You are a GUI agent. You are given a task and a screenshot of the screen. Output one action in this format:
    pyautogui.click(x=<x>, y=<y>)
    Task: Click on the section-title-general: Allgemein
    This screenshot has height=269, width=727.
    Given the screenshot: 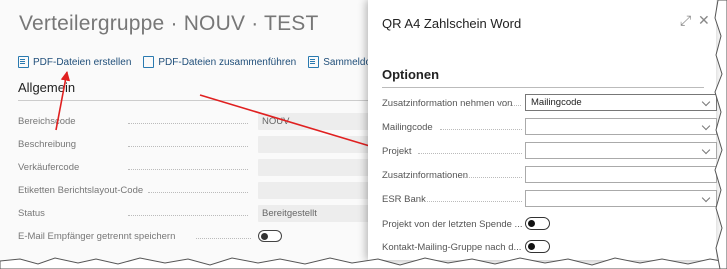 What is the action you would take?
    pyautogui.click(x=47, y=87)
    